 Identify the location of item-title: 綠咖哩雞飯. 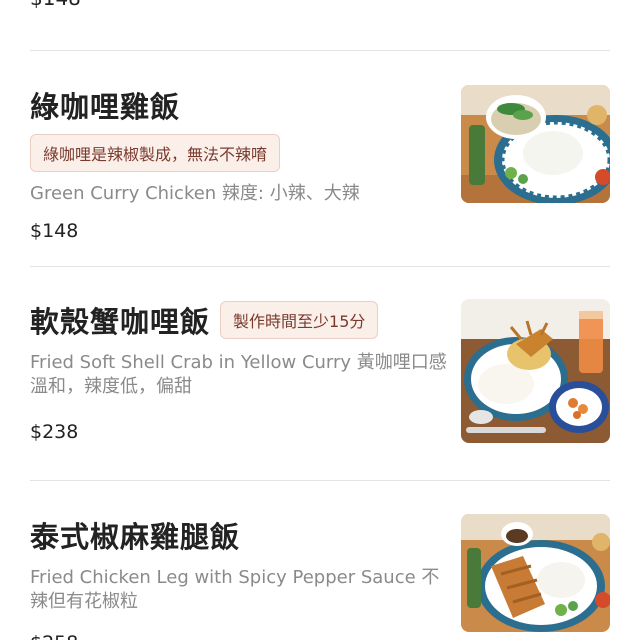
(105, 107).